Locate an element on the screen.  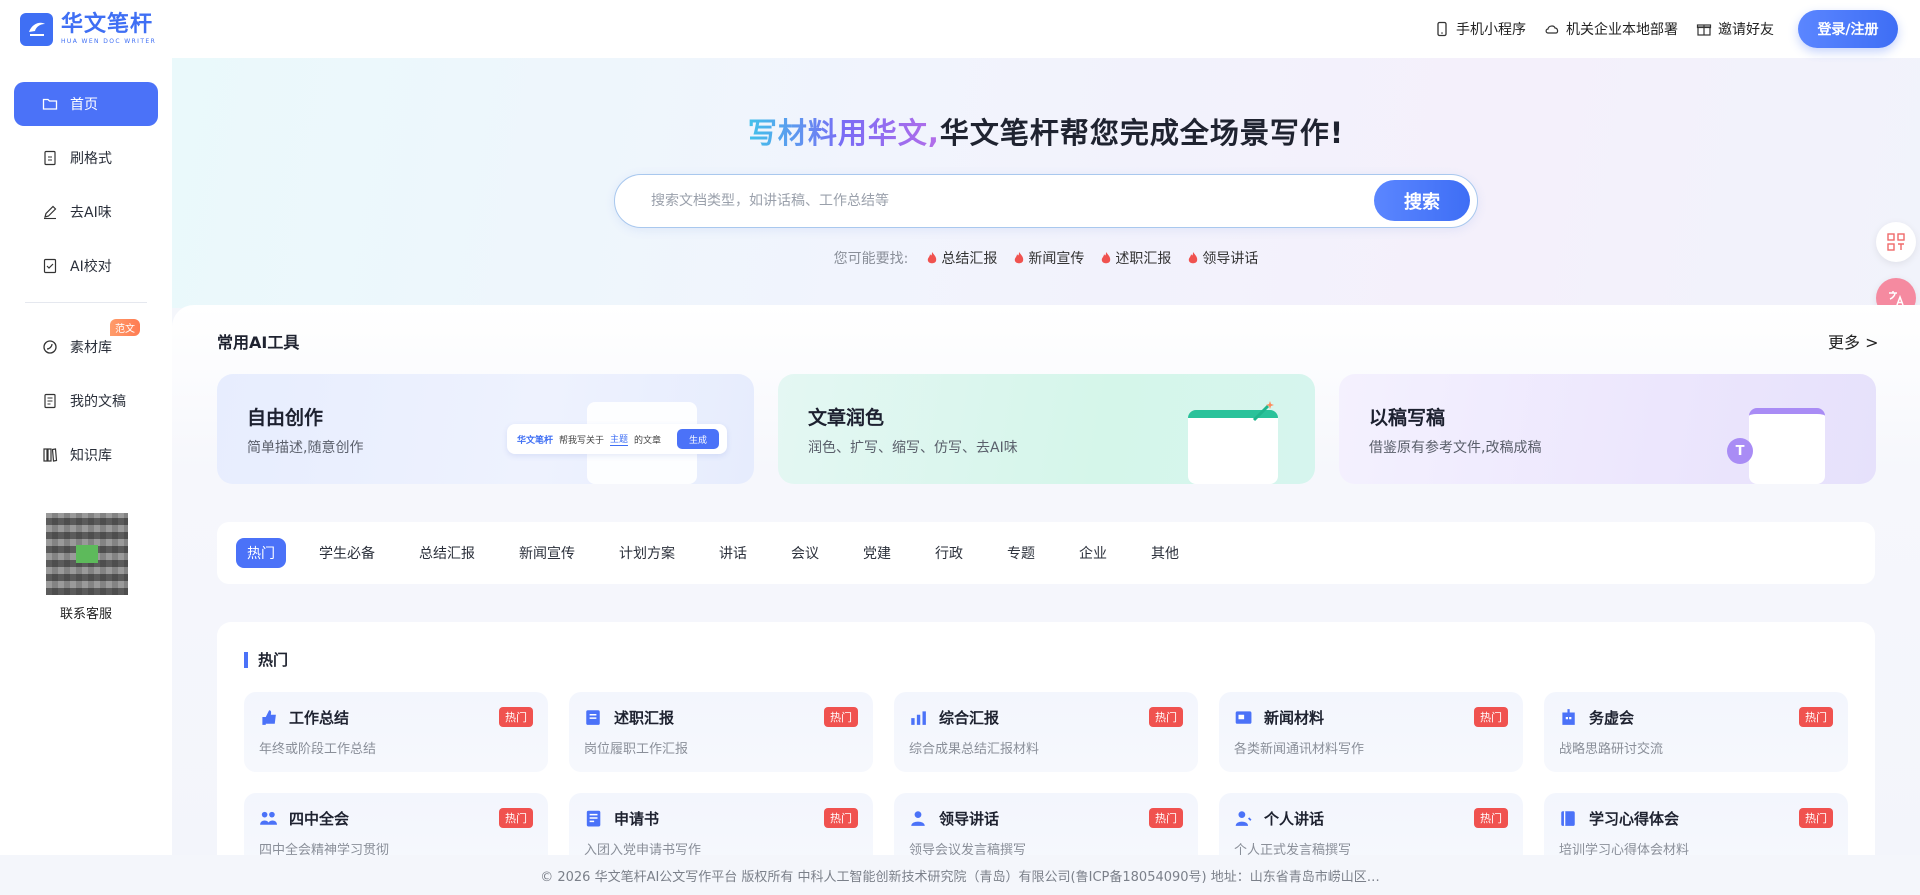
search-box: 搜索 is located at coordinates (1046, 201).